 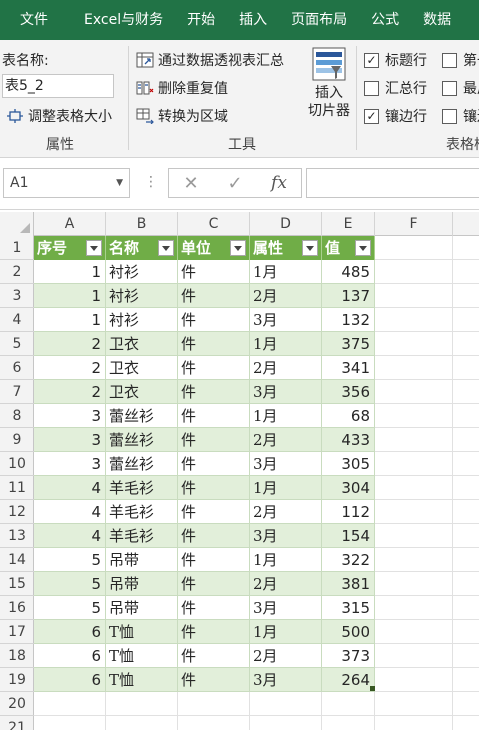 What do you see at coordinates (17, 488) in the screenshot?
I see `row-header: 11` at bounding box center [17, 488].